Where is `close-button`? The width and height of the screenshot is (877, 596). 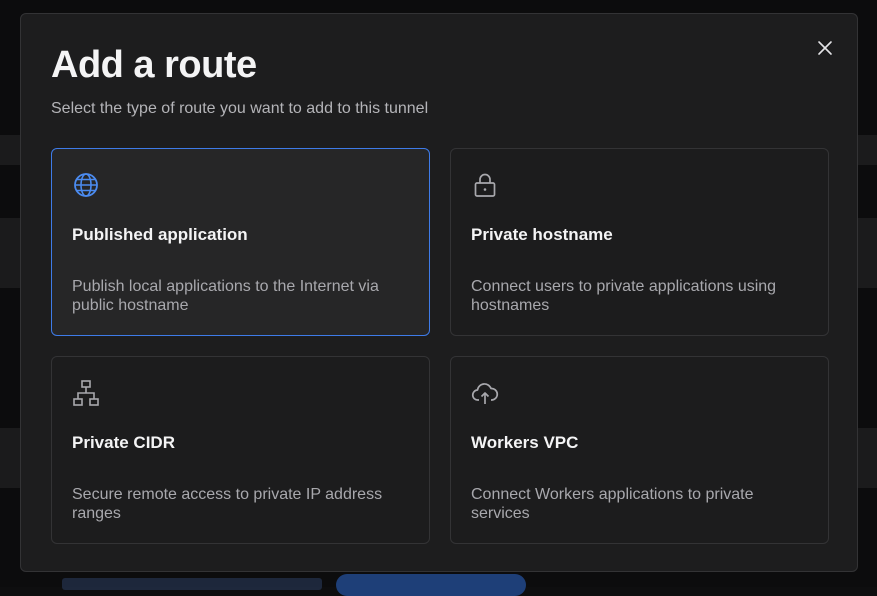 close-button is located at coordinates (825, 48).